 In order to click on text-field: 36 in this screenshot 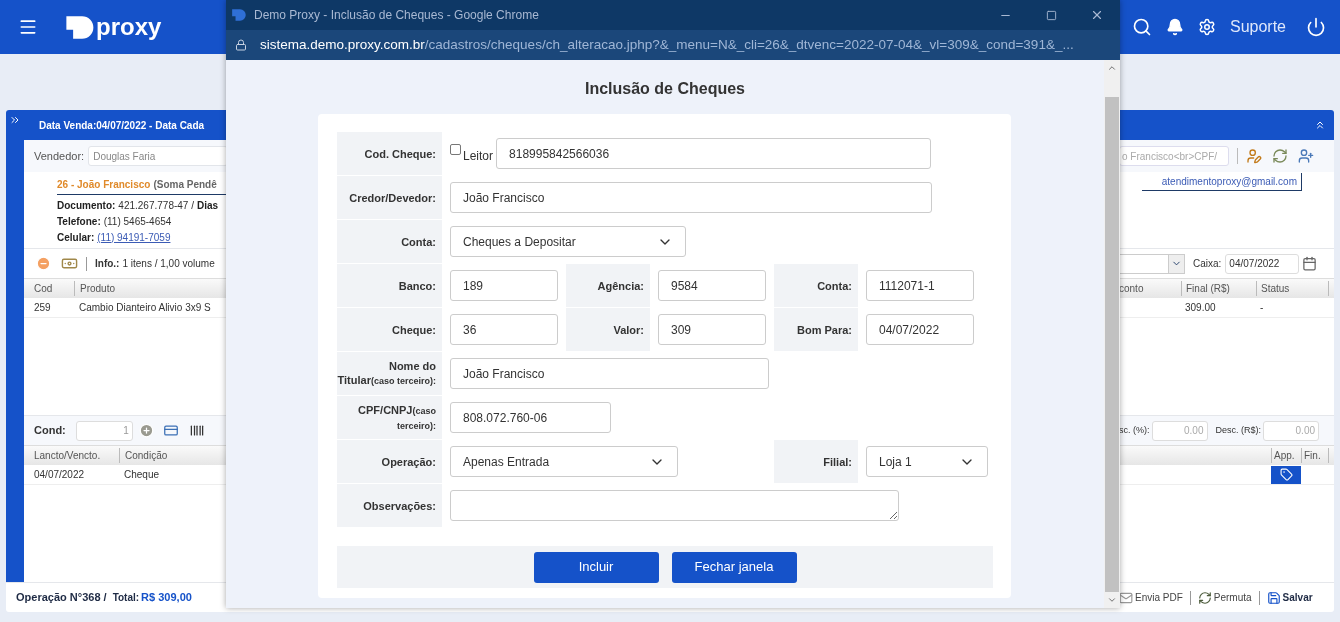, I will do `click(504, 329)`.